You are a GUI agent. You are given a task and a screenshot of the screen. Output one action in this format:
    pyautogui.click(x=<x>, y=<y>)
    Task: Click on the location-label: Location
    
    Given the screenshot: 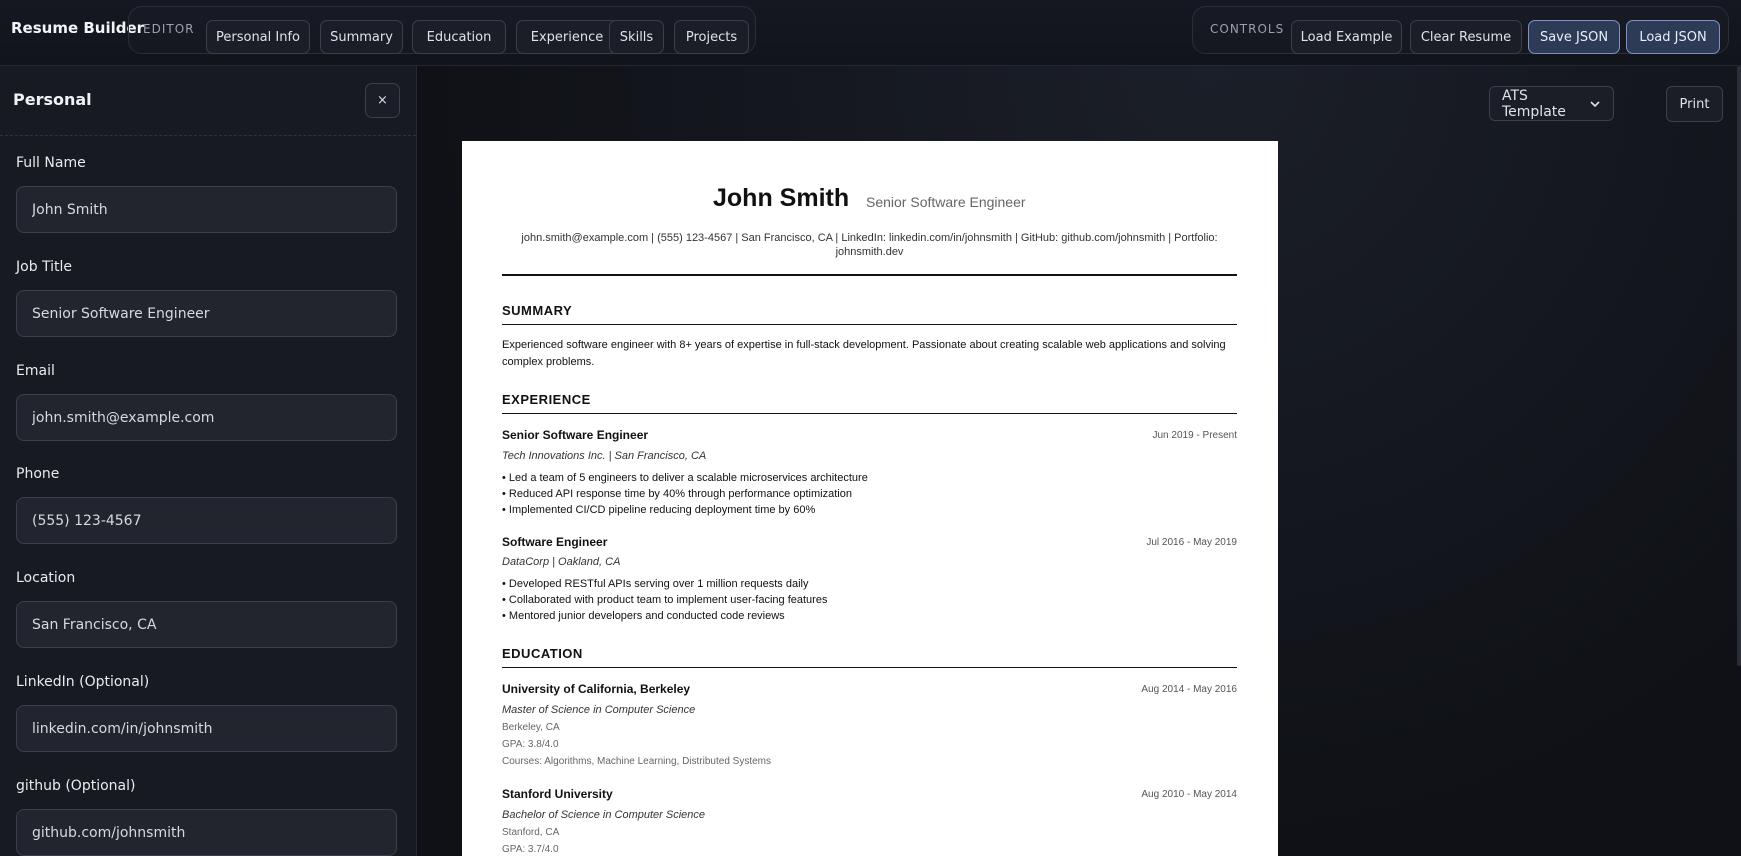 What is the action you would take?
    pyautogui.click(x=46, y=578)
    